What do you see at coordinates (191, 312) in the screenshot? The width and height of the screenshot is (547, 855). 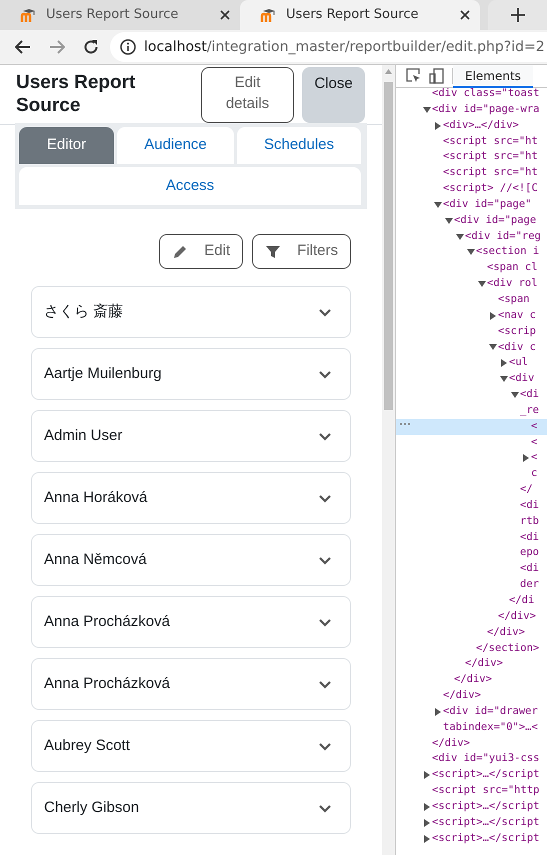 I see `user-row: さくら 斎藤` at bounding box center [191, 312].